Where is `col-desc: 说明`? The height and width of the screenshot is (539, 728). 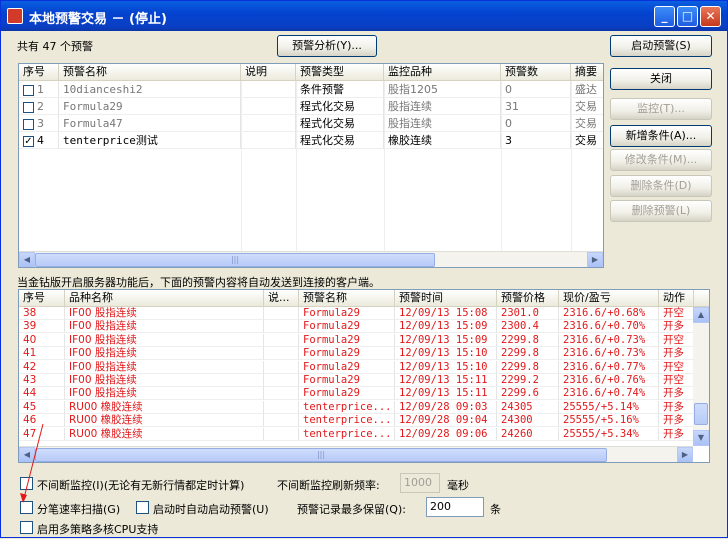 col-desc: 说明 is located at coordinates (268, 72).